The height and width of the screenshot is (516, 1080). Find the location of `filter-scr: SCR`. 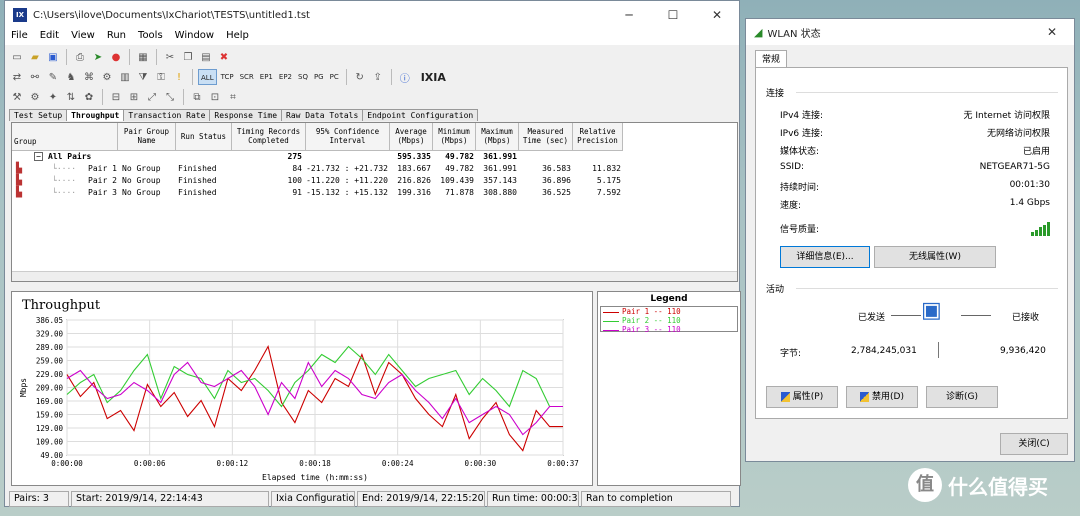

filter-scr: SCR is located at coordinates (247, 77).